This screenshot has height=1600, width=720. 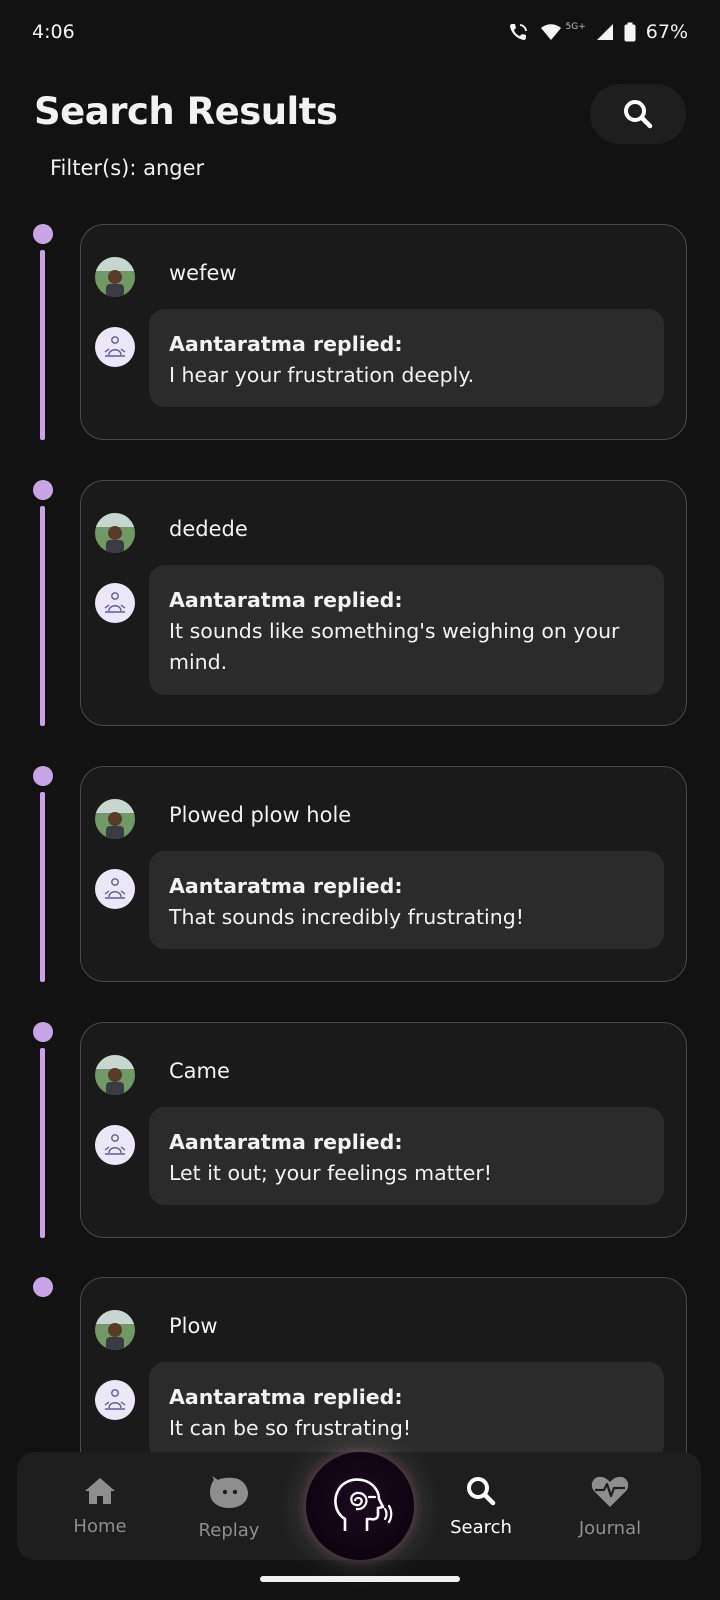 I want to click on user-message: Came, so click(x=199, y=1071).